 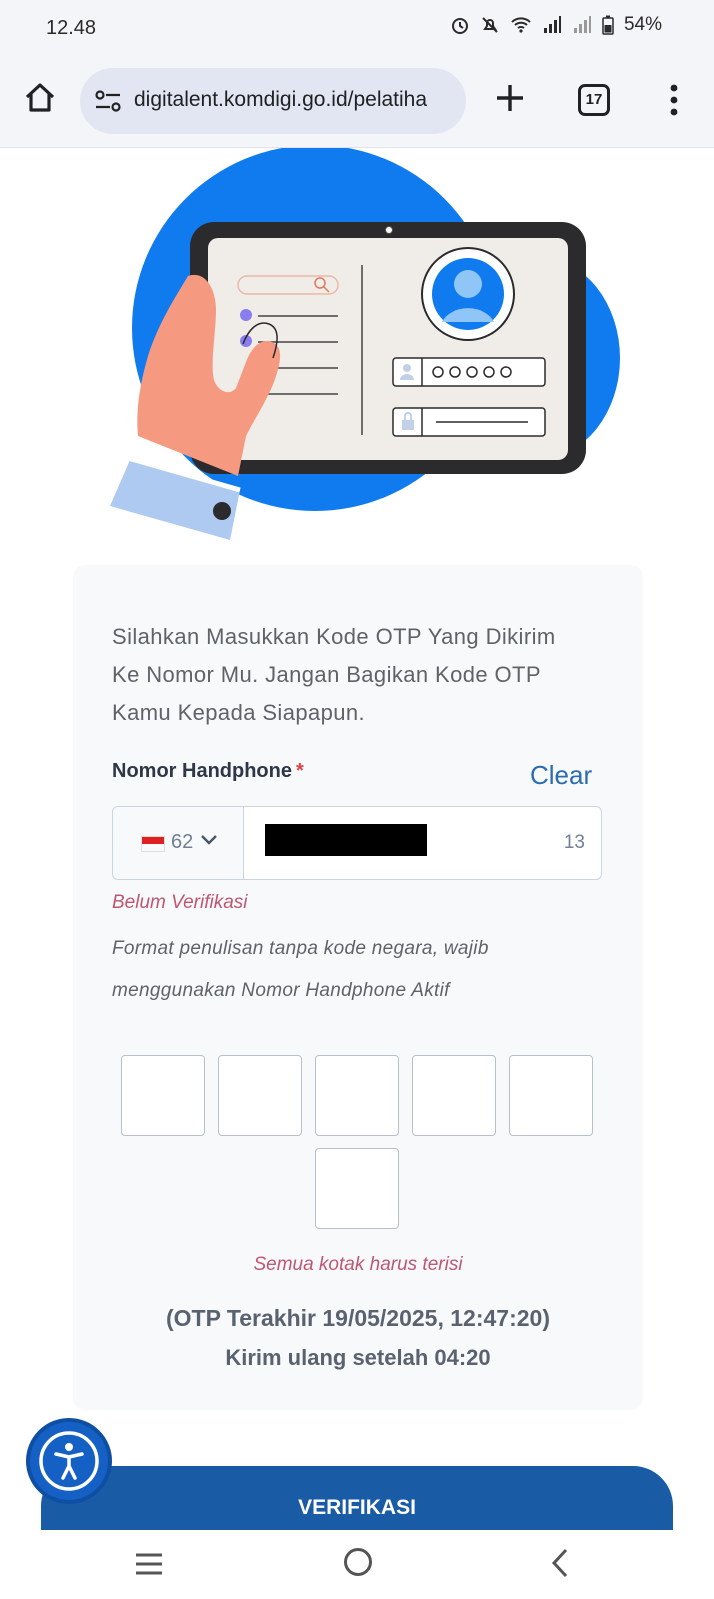 I want to click on country-code: 62, so click(x=182, y=842).